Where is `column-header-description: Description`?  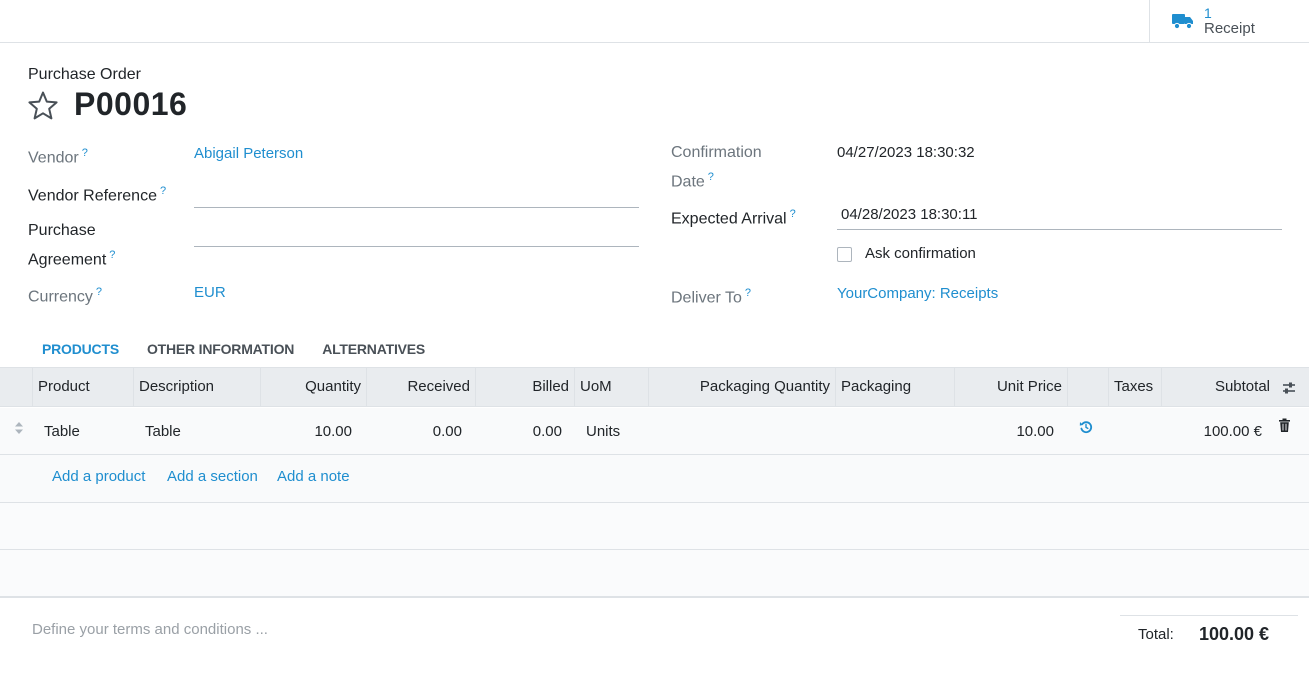
column-header-description: Description is located at coordinates (196, 387).